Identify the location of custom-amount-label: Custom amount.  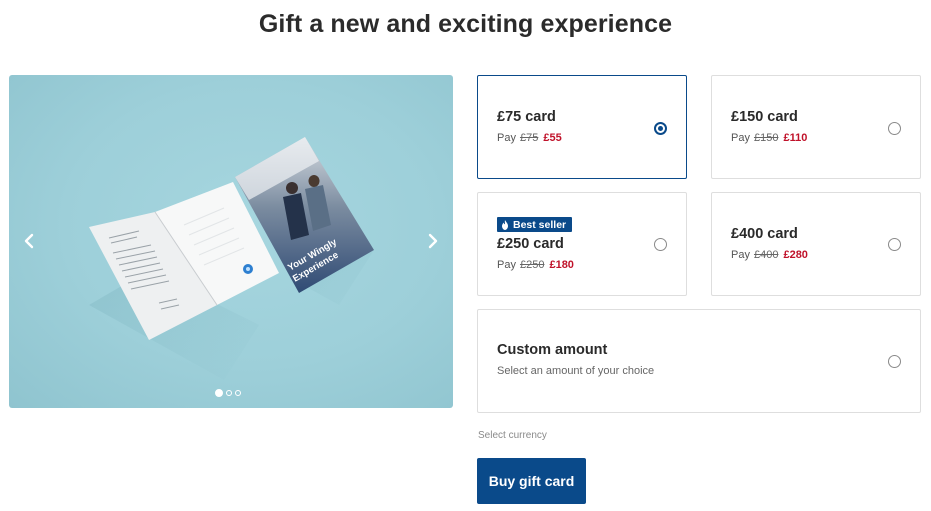
(552, 350).